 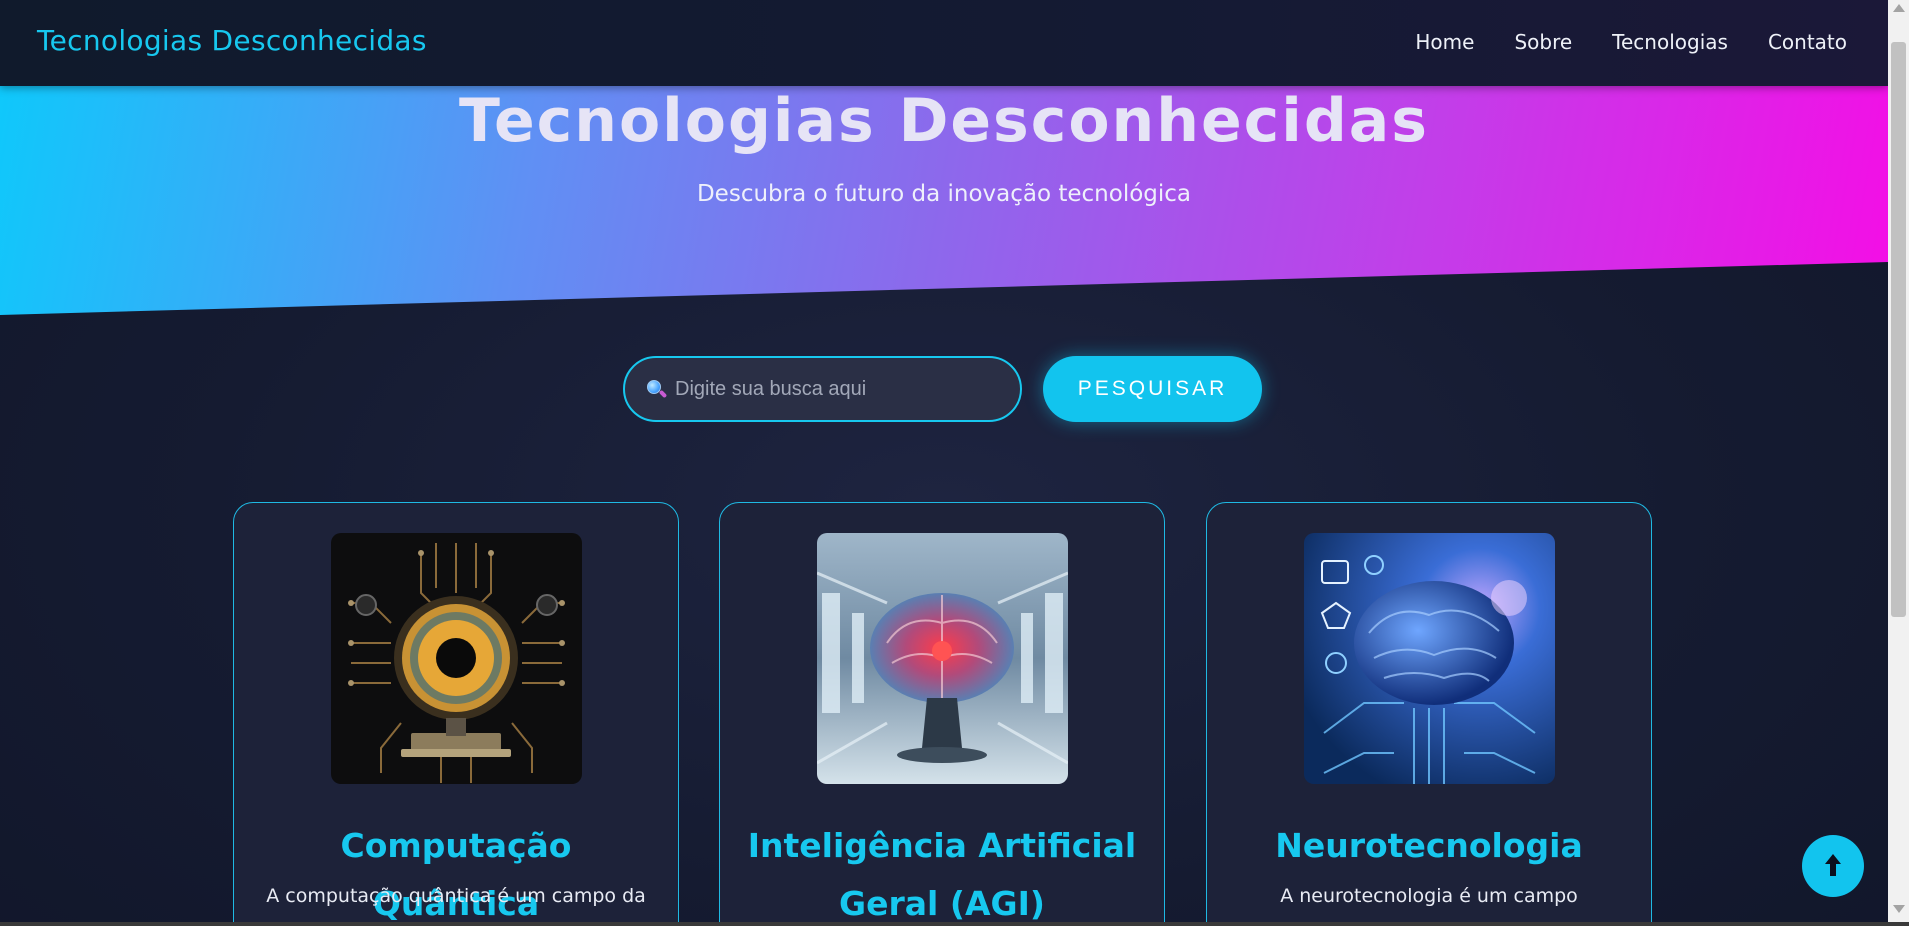 I want to click on scroll-to-top-button, so click(x=1833, y=866).